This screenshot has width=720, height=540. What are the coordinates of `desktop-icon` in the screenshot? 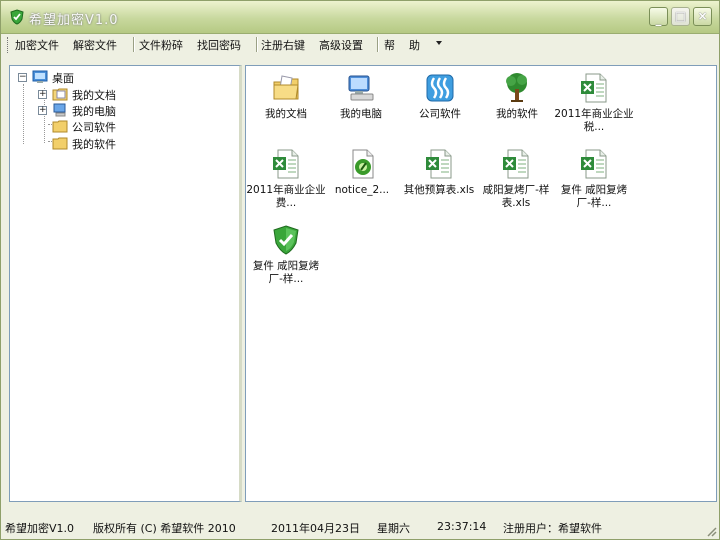 It's located at (40, 76).